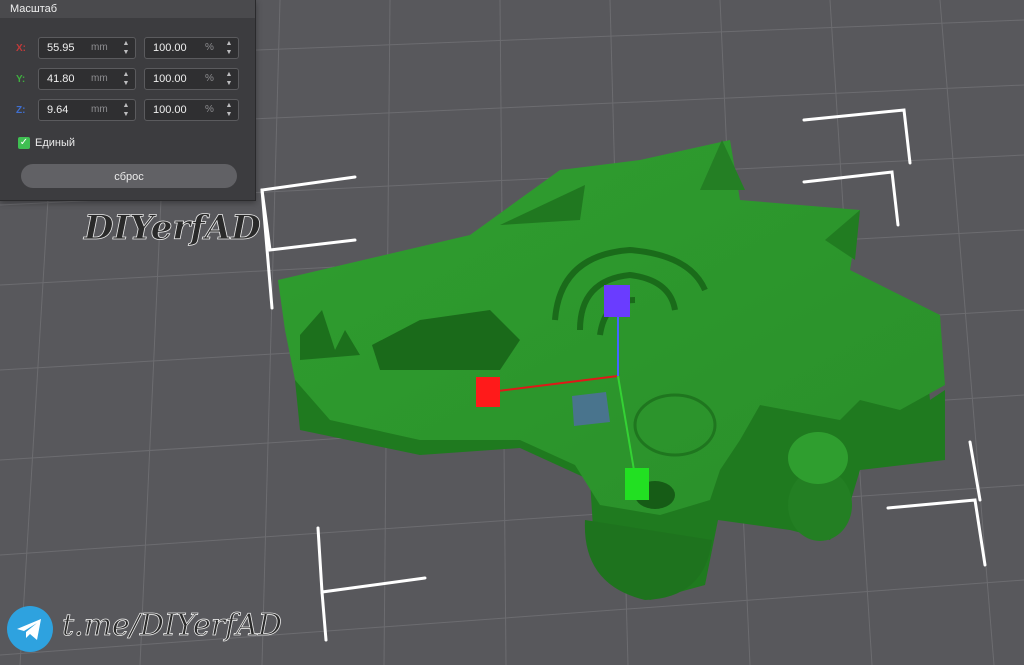  I want to click on scale-handle-uniform, so click(591, 409).